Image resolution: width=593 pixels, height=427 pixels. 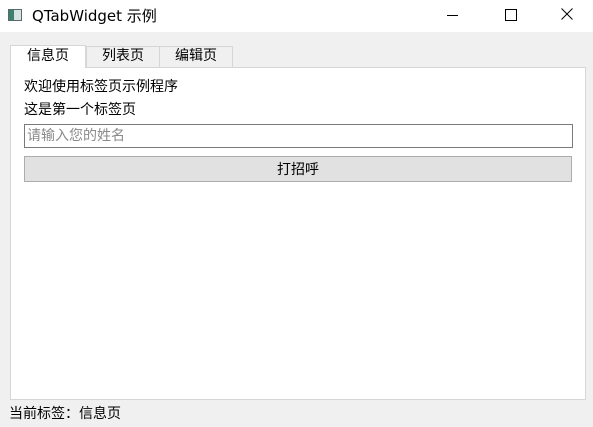 I want to click on title-bar: QTabWidget 示例, so click(x=296, y=16).